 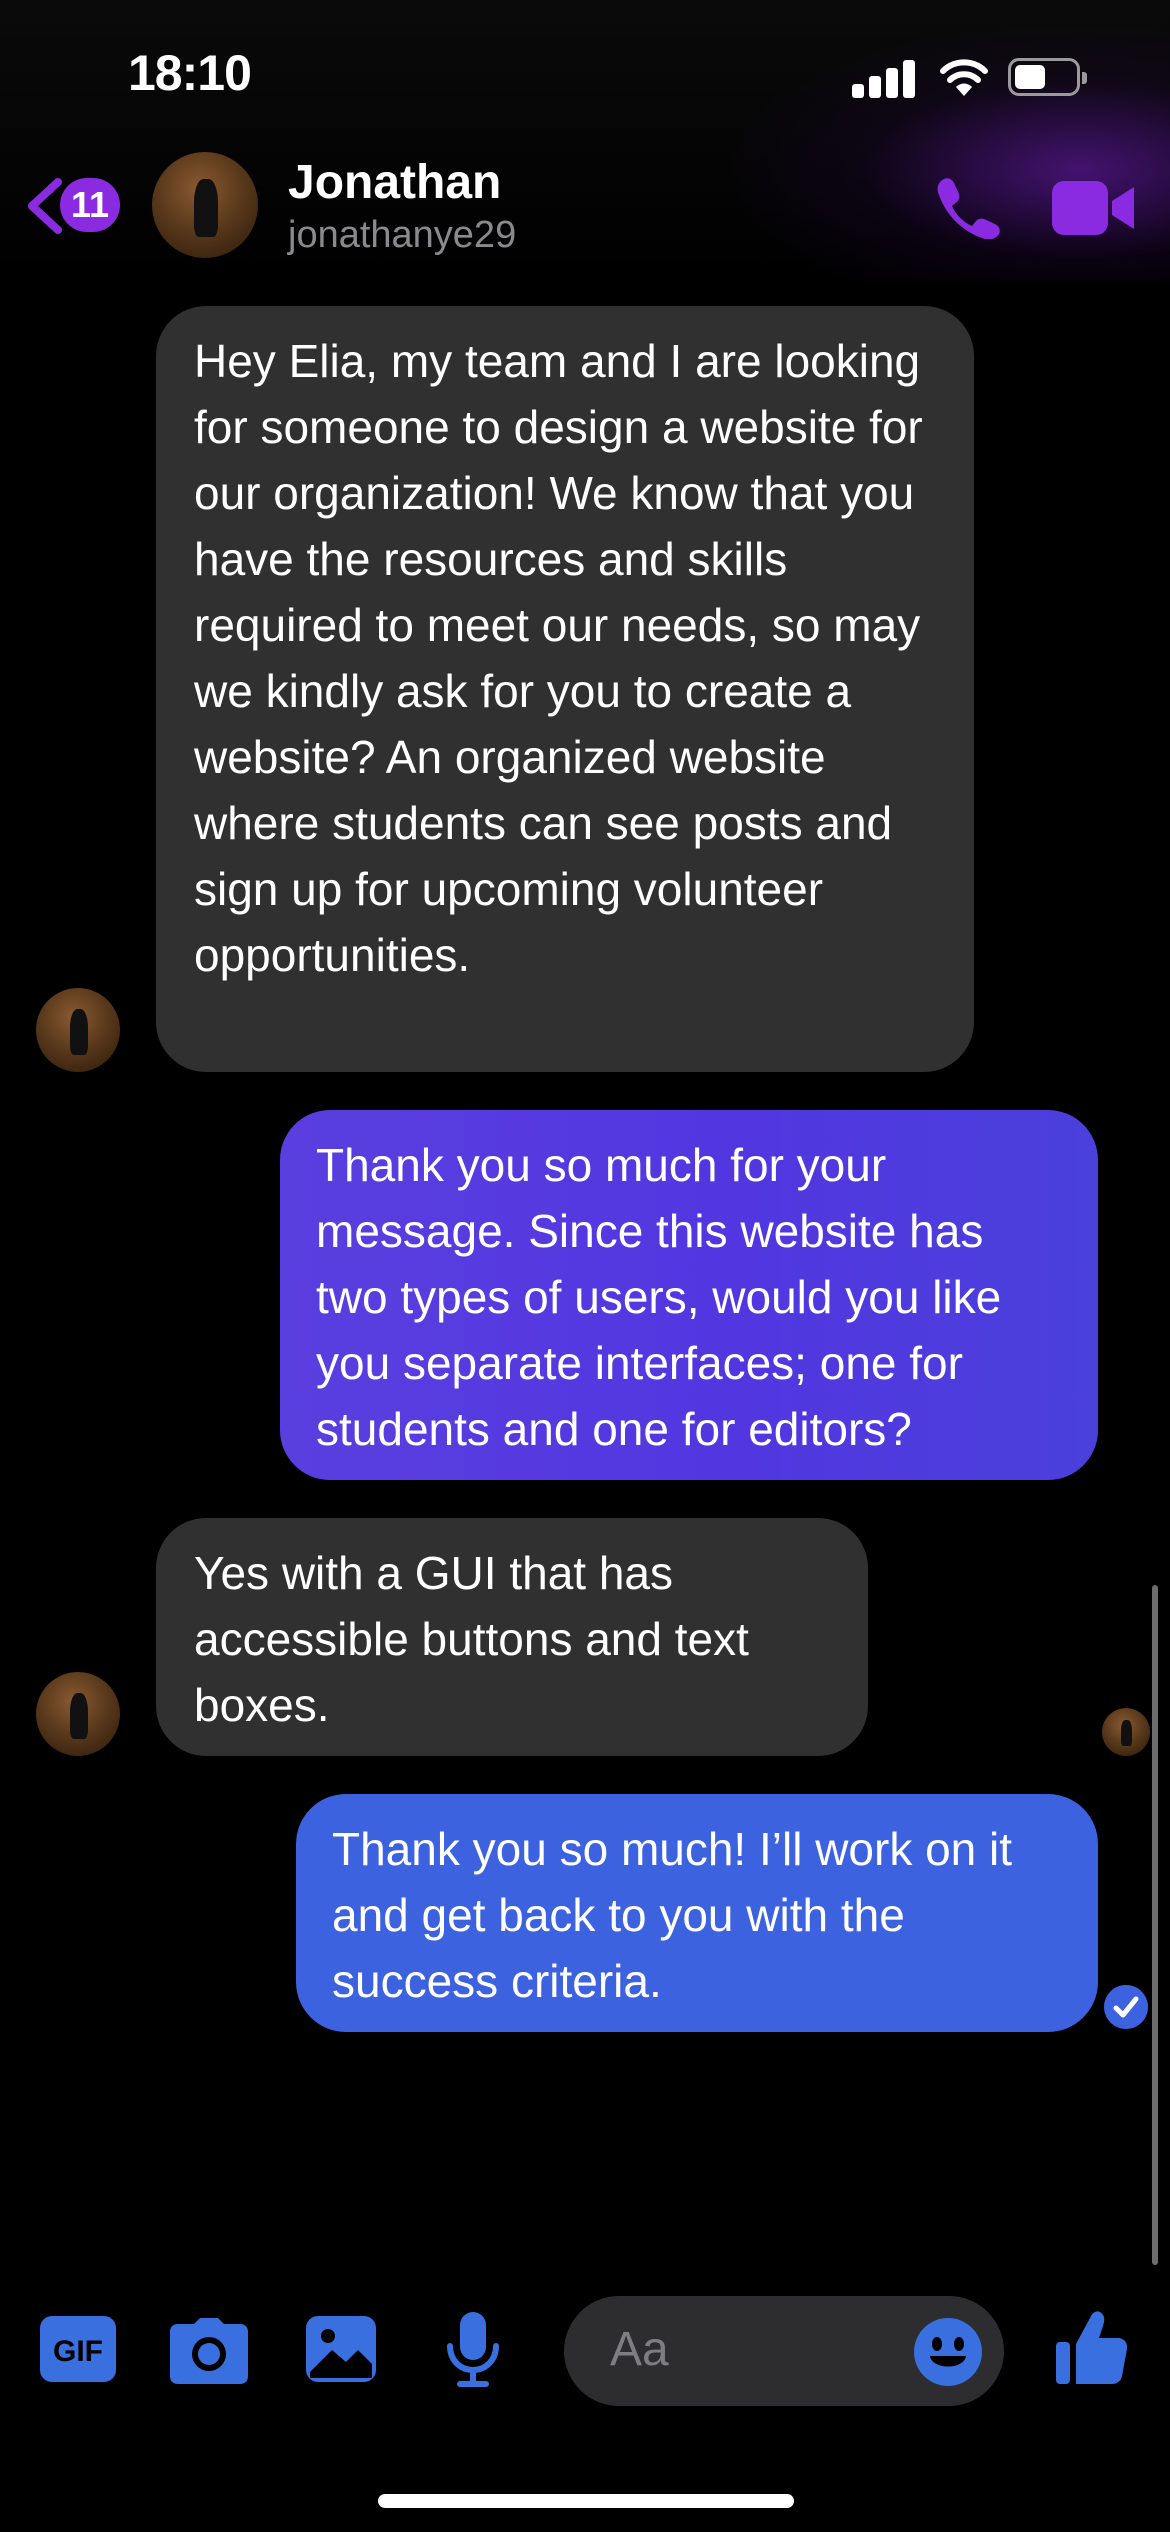 What do you see at coordinates (402, 235) in the screenshot?
I see `contact-username: jonathanye29` at bounding box center [402, 235].